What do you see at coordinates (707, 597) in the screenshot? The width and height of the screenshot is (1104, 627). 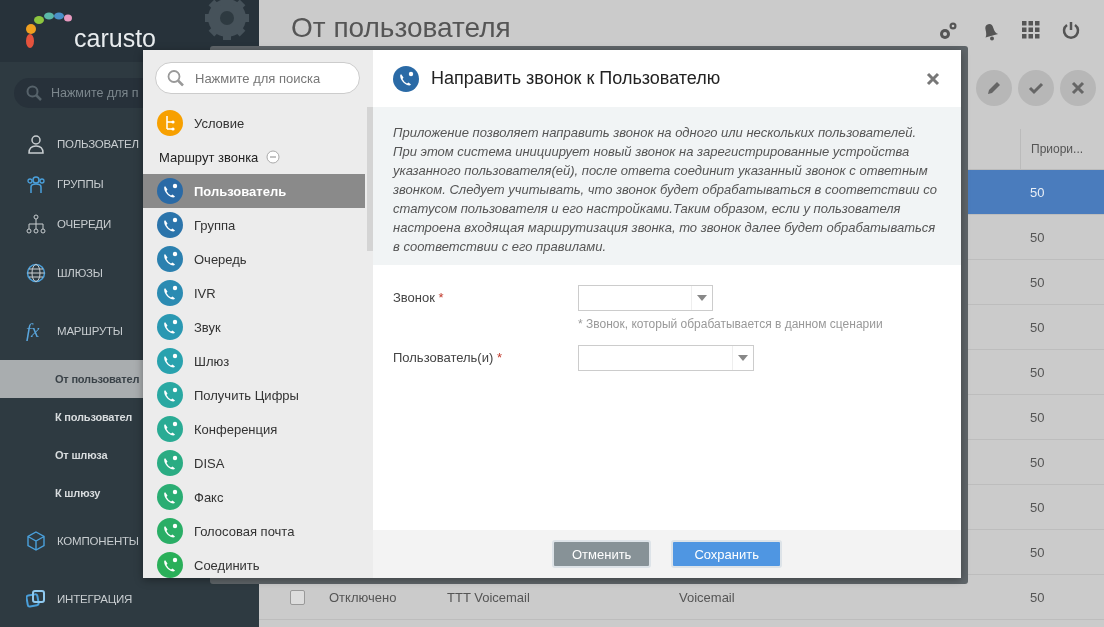 I see `table-cell: Voicemail` at bounding box center [707, 597].